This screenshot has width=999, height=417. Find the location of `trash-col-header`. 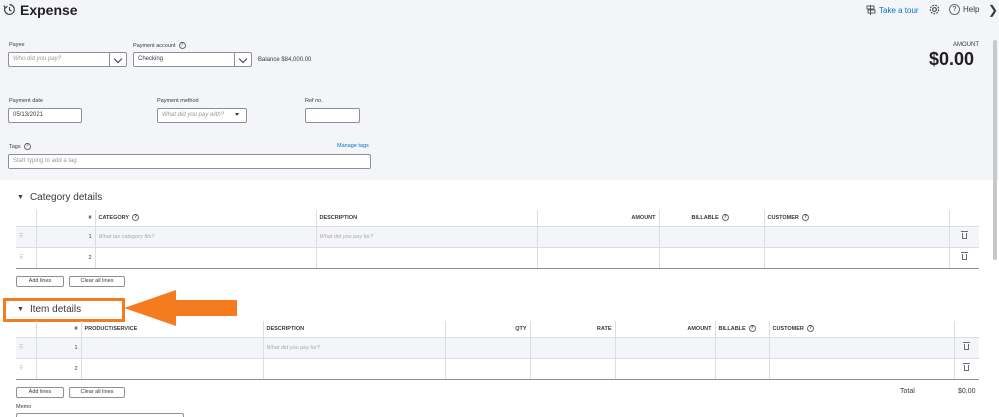

trash-col-header is located at coordinates (966, 329).